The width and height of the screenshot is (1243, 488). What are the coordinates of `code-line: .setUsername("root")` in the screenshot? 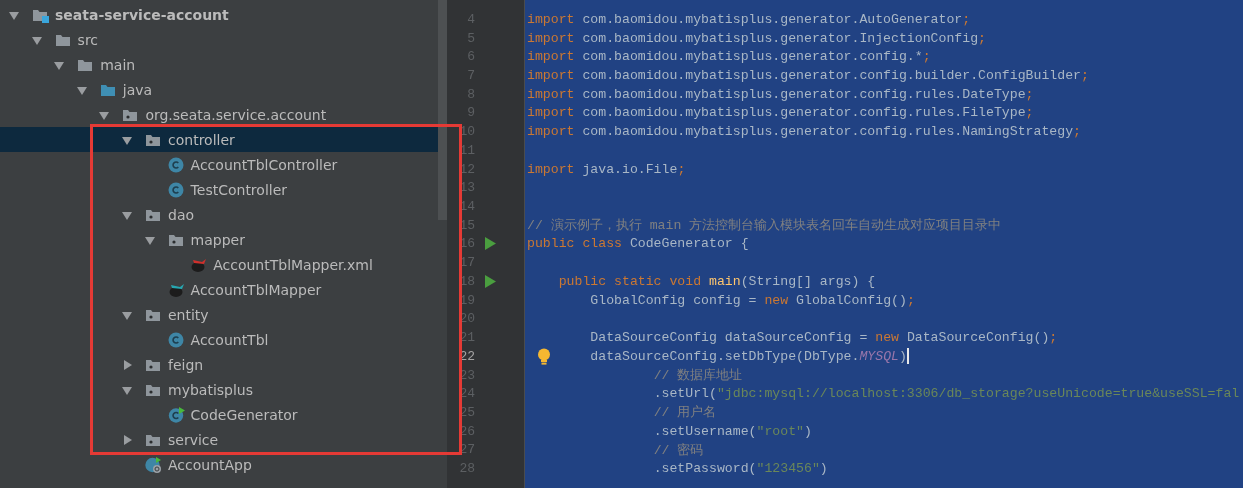 It's located at (732, 431).